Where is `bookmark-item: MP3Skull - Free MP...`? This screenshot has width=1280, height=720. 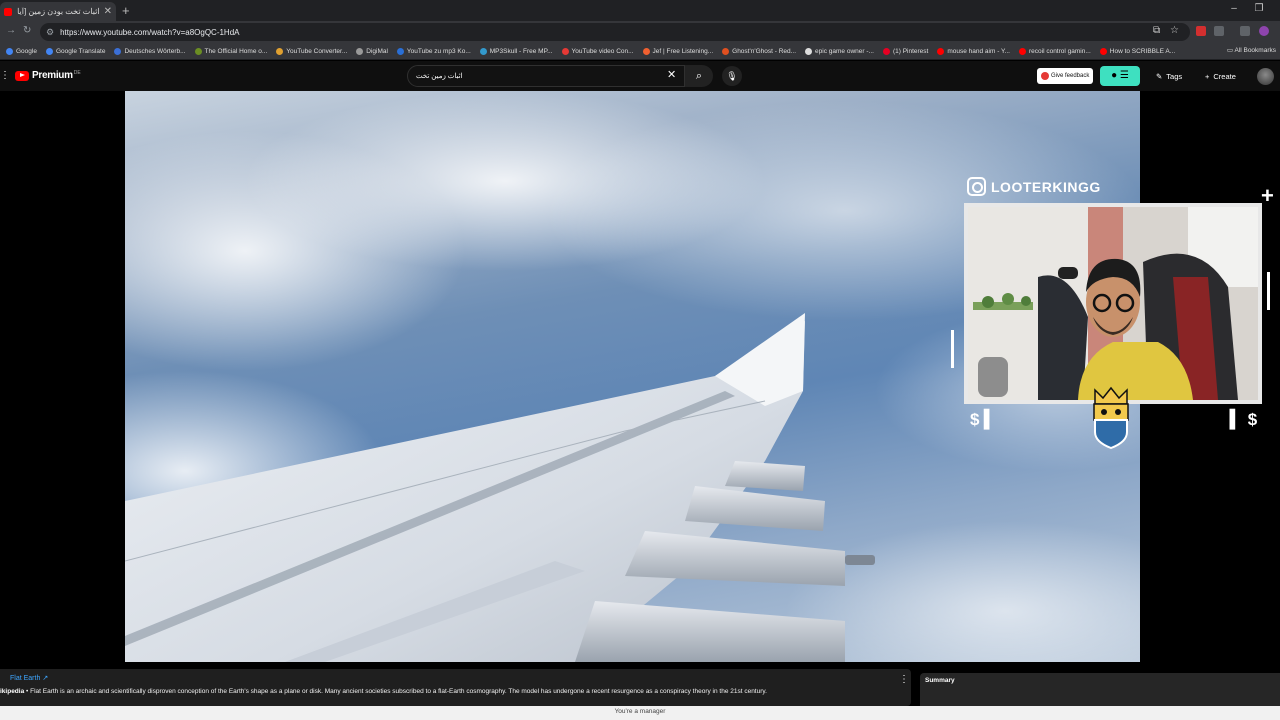
bookmark-item: MP3Skull - Free MP... is located at coordinates (516, 51).